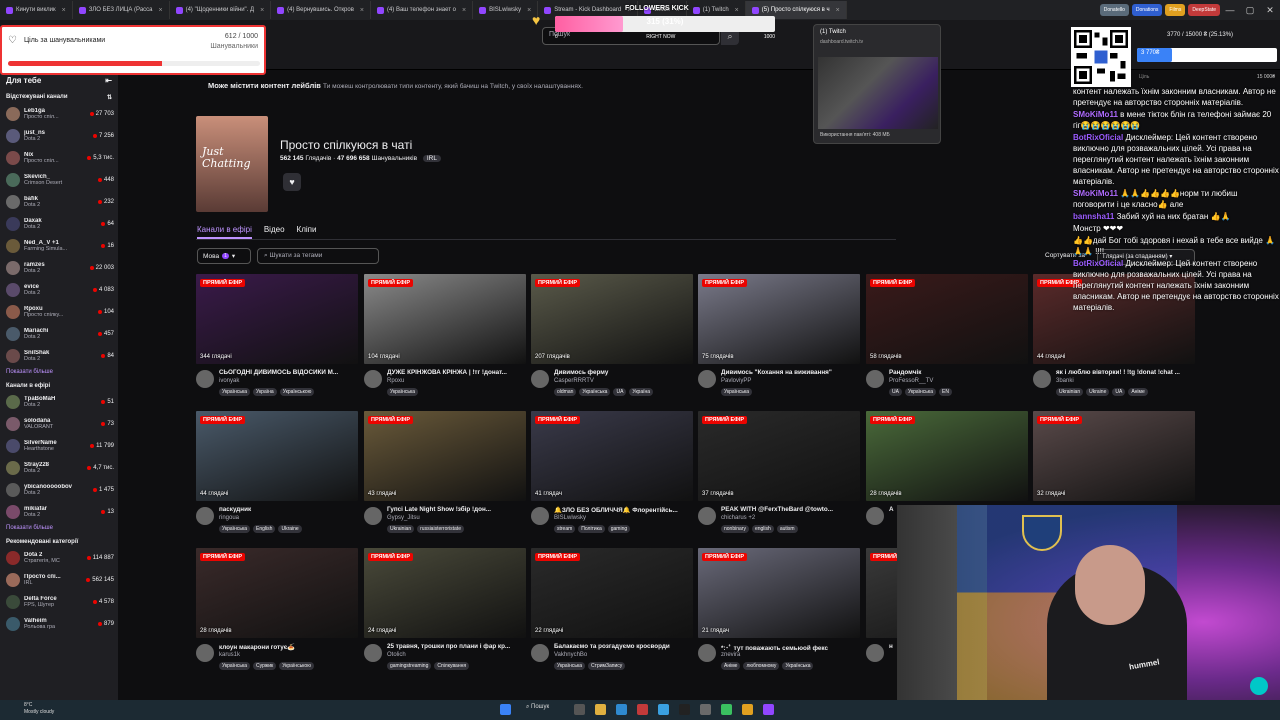 This screenshot has width=1280, height=720. I want to click on stream-thumbnail: ПРЯМИЙ ЕФІР 24 глядачі, so click(445, 593).